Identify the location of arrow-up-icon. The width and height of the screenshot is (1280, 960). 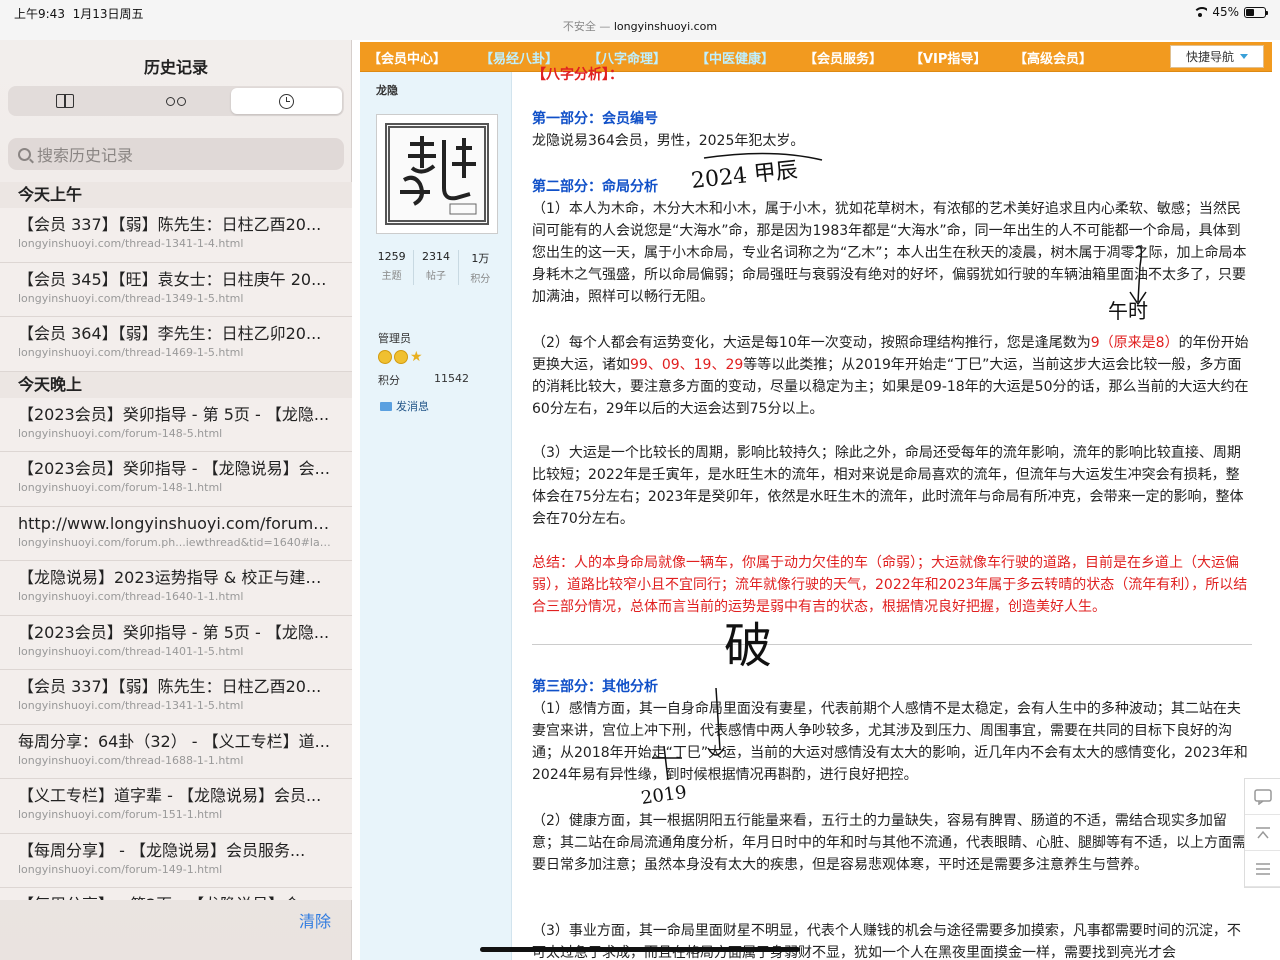
(1262, 832).